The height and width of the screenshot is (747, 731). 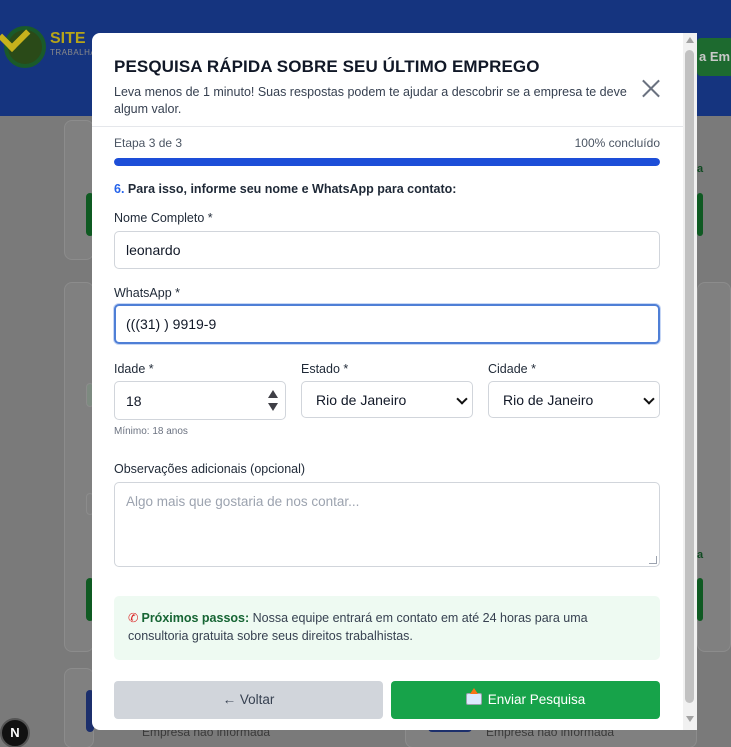 What do you see at coordinates (361, 399) in the screenshot?
I see `state-value: Rio de Janeiro` at bounding box center [361, 399].